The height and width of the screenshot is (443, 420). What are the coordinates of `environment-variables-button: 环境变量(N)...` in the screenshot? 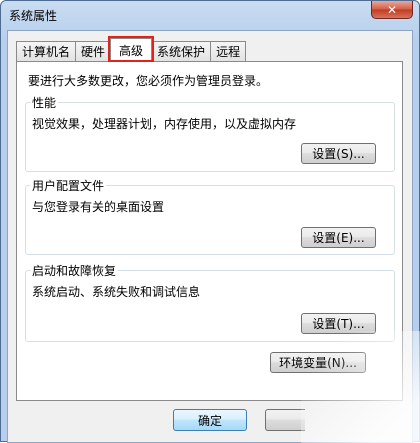 It's located at (318, 362).